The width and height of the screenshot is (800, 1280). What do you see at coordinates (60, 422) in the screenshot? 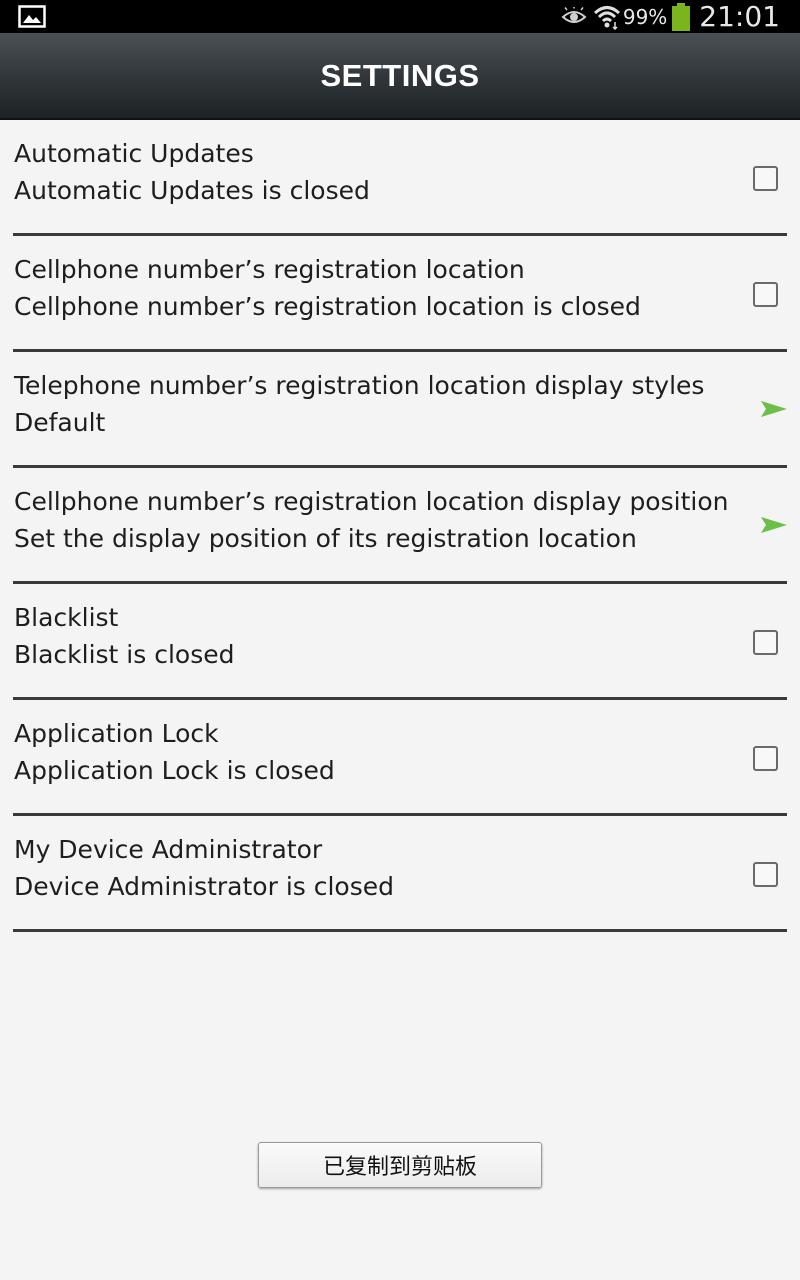
I see `setting-summary: Default` at bounding box center [60, 422].